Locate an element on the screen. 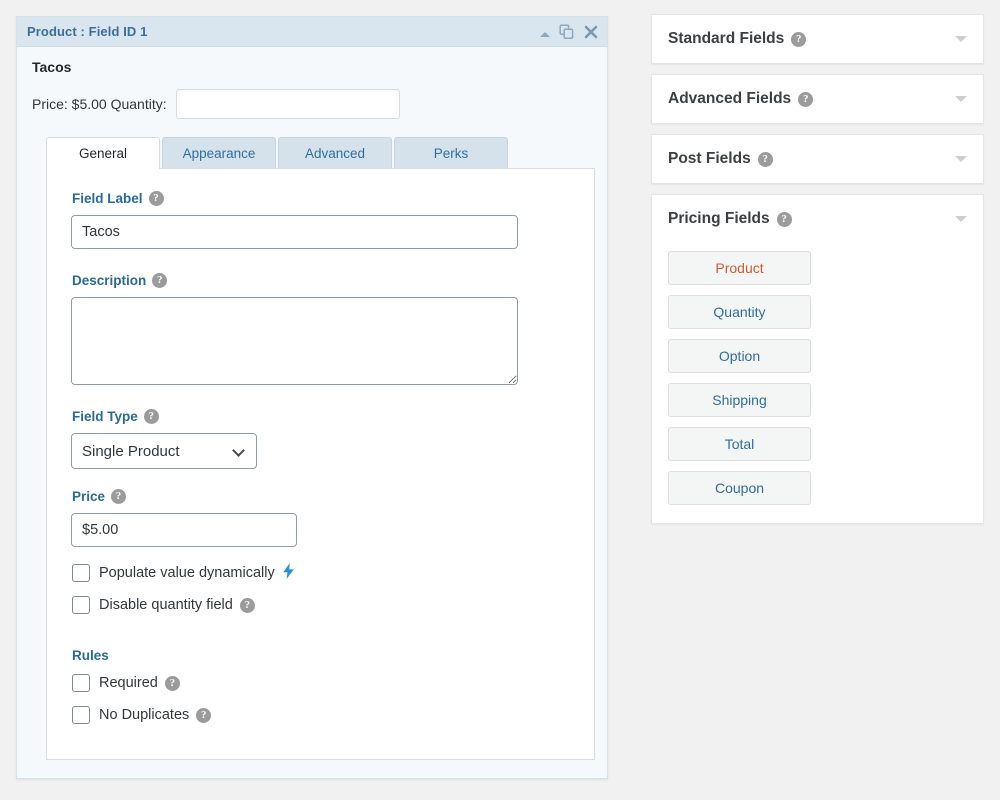 Image resolution: width=1000 pixels, height=800 pixels. accordion-pricing-fields: Pricing Fields ? Product Quantity Option is located at coordinates (817, 359).